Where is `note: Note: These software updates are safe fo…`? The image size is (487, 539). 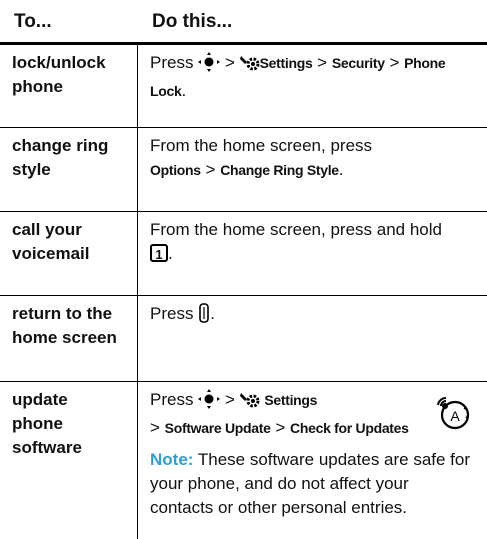 note: Note: These software updates are safe fo… is located at coordinates (314, 484).